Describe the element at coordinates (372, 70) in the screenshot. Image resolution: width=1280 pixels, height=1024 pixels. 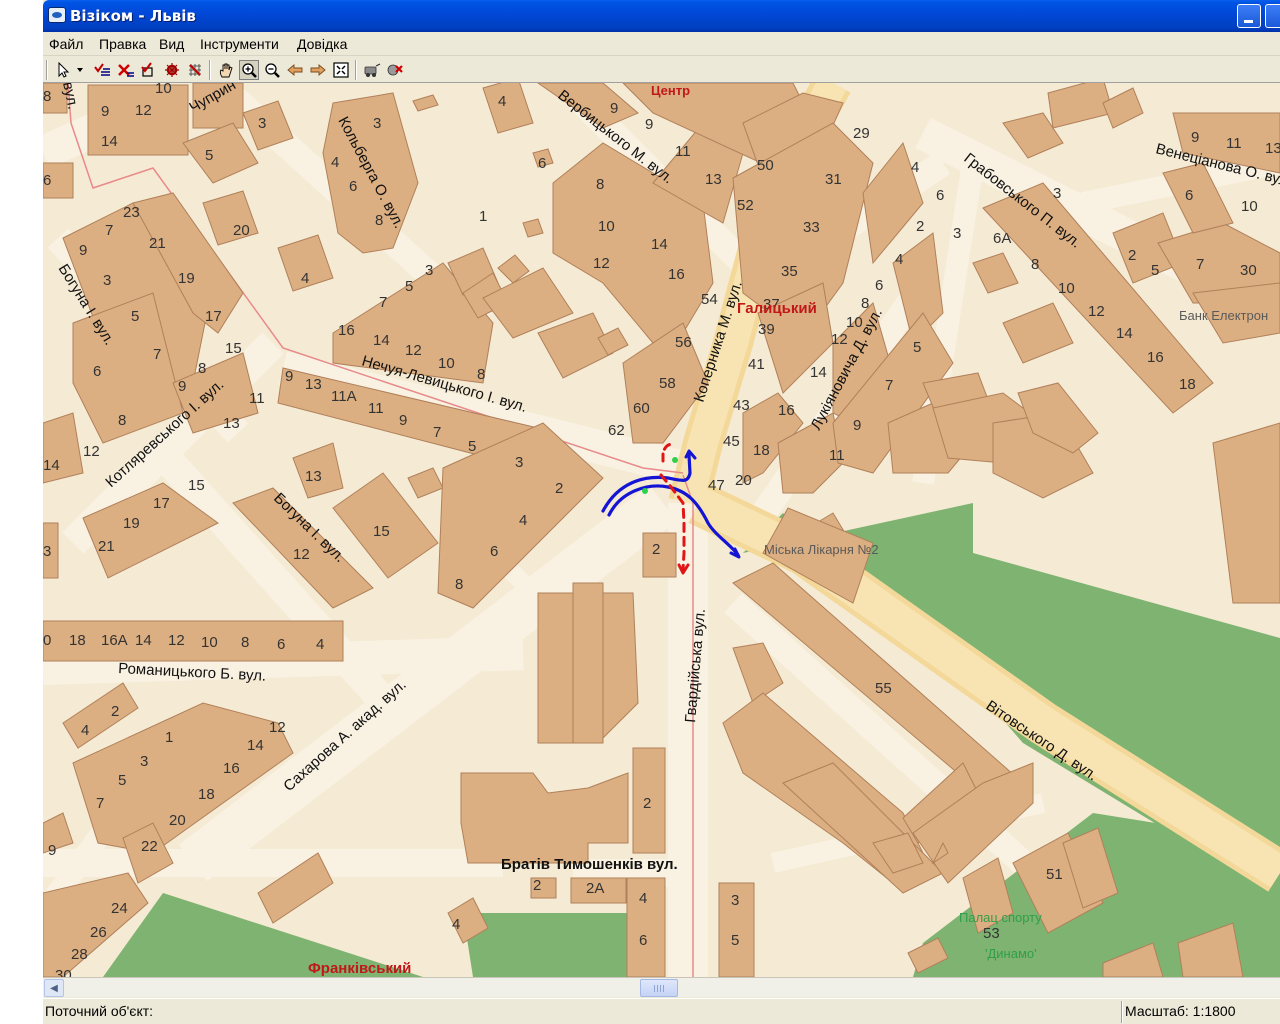
I see `route-icon` at that location.